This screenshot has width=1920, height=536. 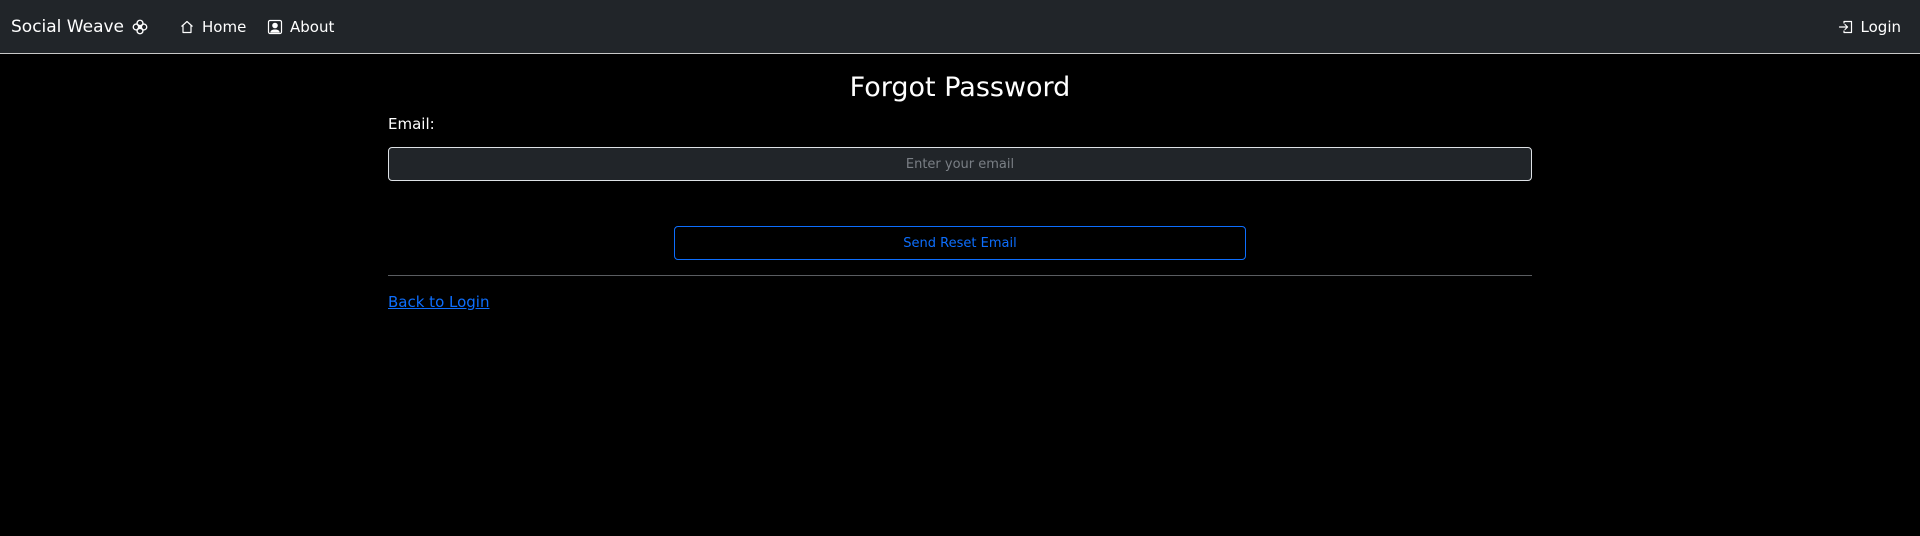 What do you see at coordinates (960, 164) in the screenshot?
I see `email-input` at bounding box center [960, 164].